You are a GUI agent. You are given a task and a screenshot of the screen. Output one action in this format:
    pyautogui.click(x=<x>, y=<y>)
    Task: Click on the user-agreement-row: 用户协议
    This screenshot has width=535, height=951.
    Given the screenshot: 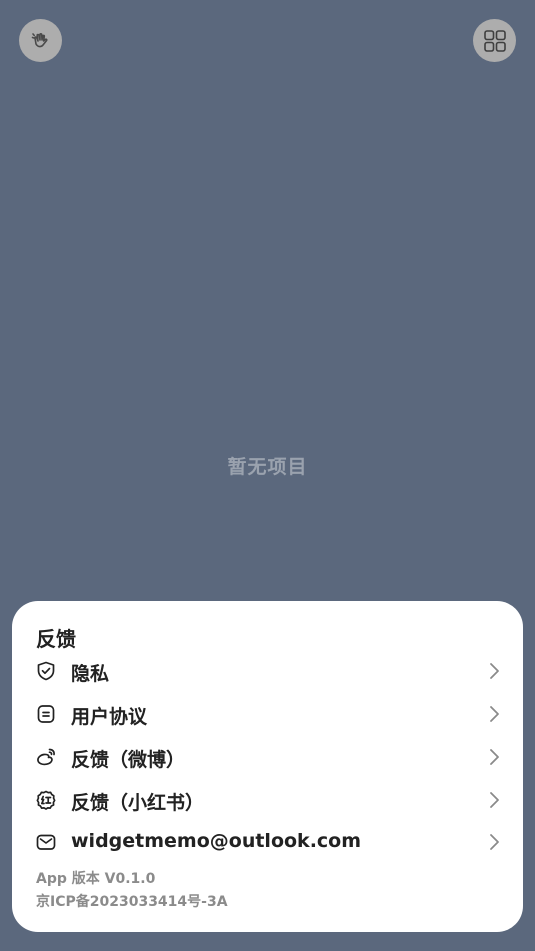 What is the action you would take?
    pyautogui.click(x=267, y=714)
    